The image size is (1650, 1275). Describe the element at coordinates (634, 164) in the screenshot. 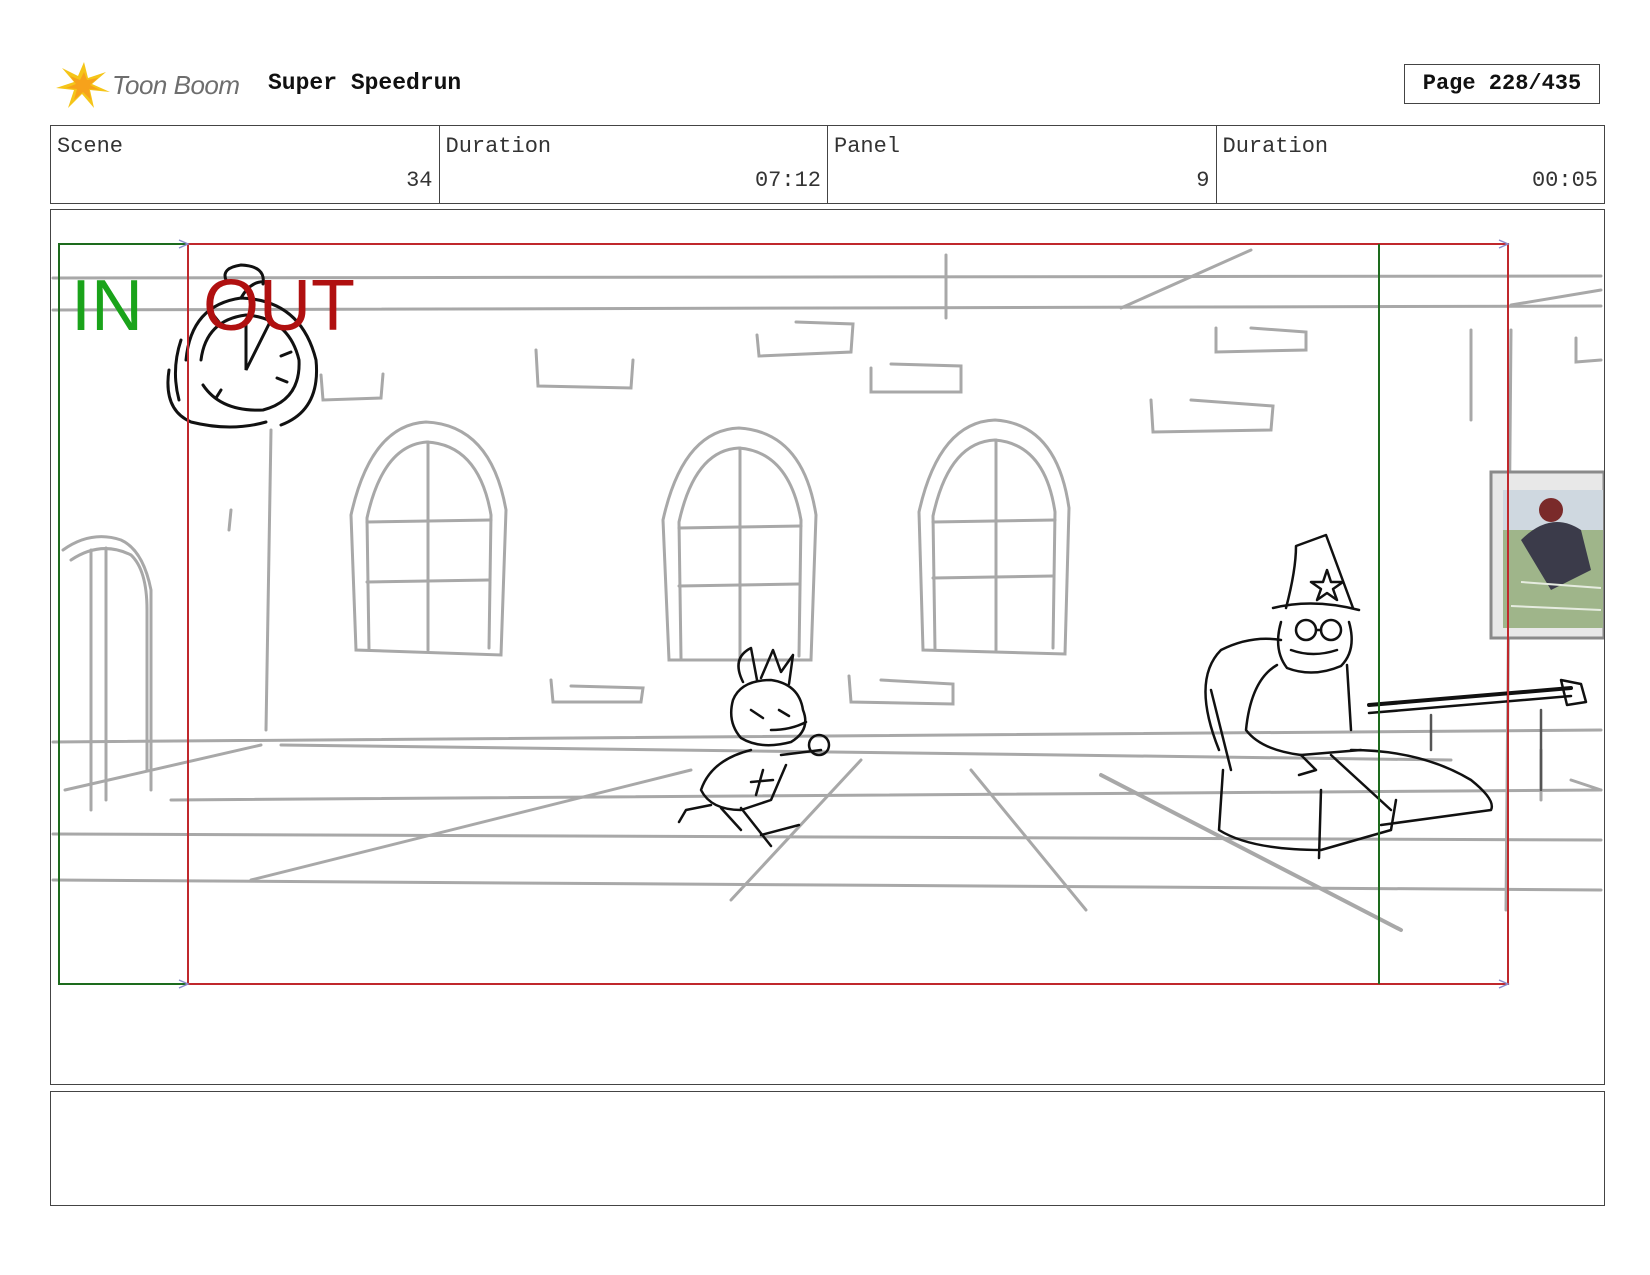

I see `scene-duration-cell: Duration 07:12` at that location.